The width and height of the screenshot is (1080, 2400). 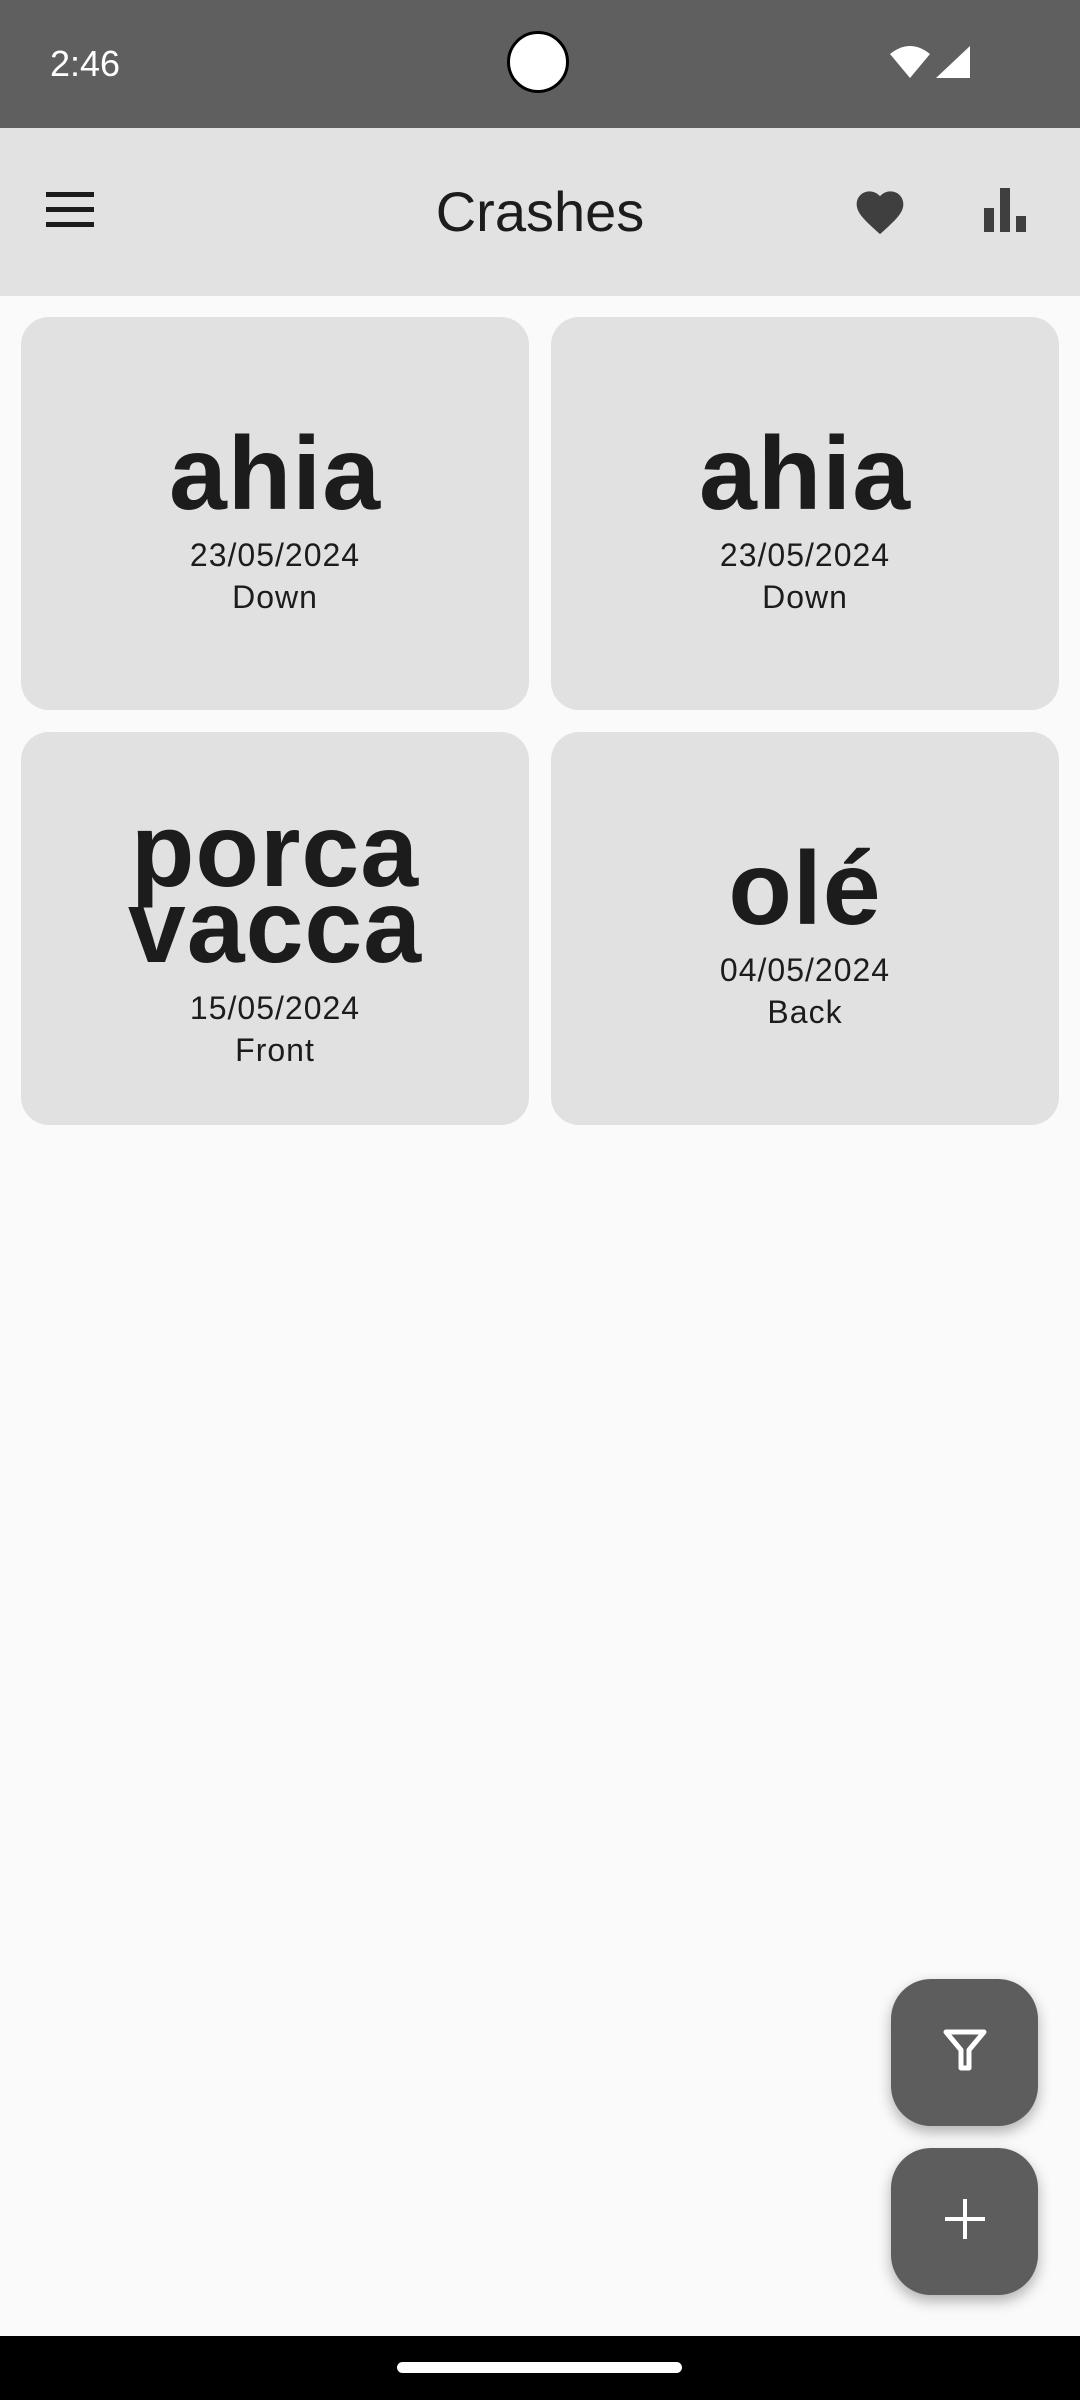 I want to click on plus-icon, so click(x=964, y=2221).